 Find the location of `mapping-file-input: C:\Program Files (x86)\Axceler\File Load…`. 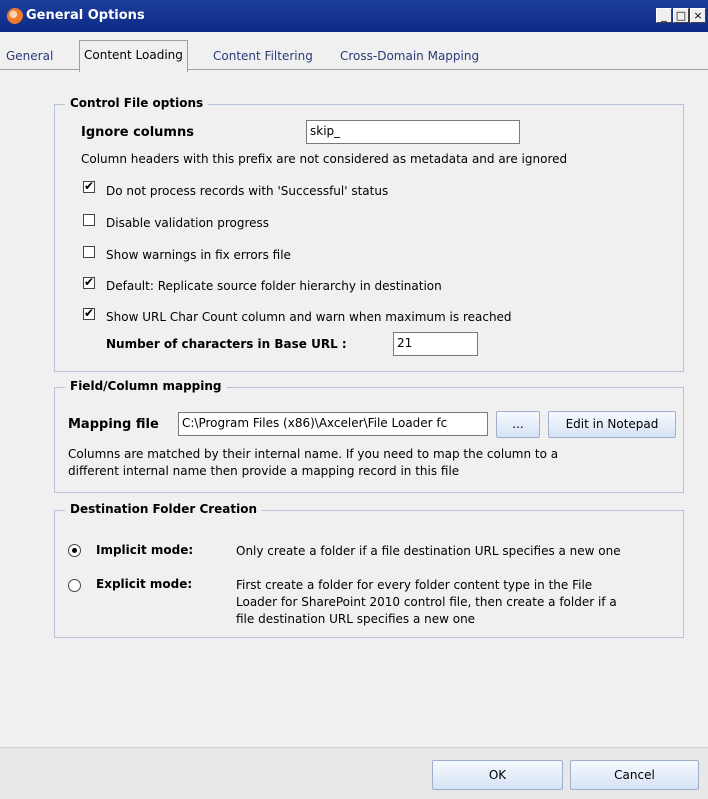

mapping-file-input: C:\Program Files (x86)\Axceler\File Load… is located at coordinates (333, 424).